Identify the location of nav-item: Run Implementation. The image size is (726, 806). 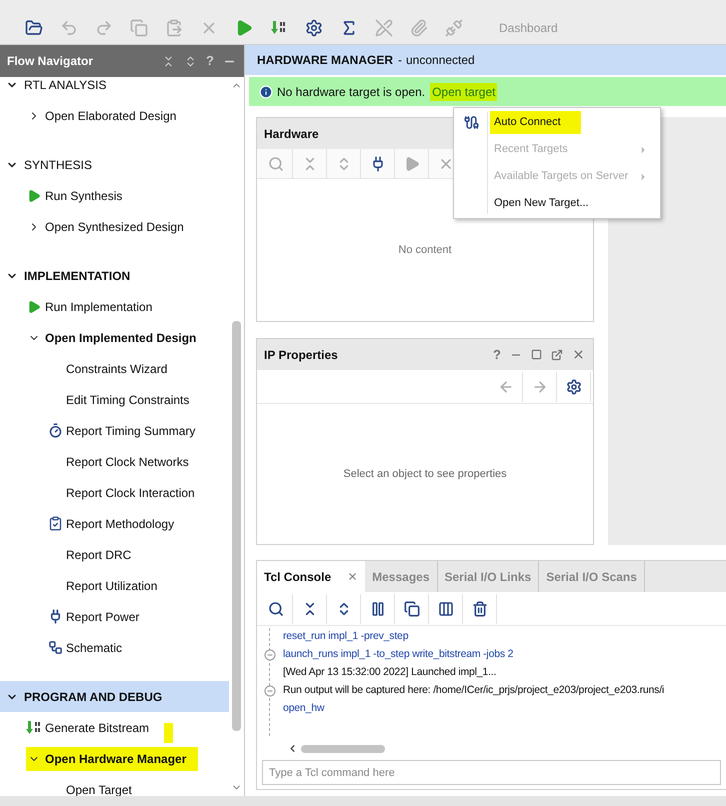
(95, 306).